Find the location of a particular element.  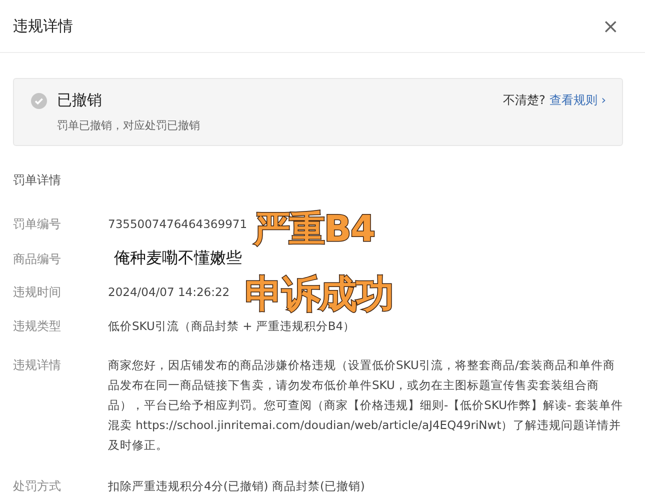

sticker-text: 严重B4 is located at coordinates (314, 230).